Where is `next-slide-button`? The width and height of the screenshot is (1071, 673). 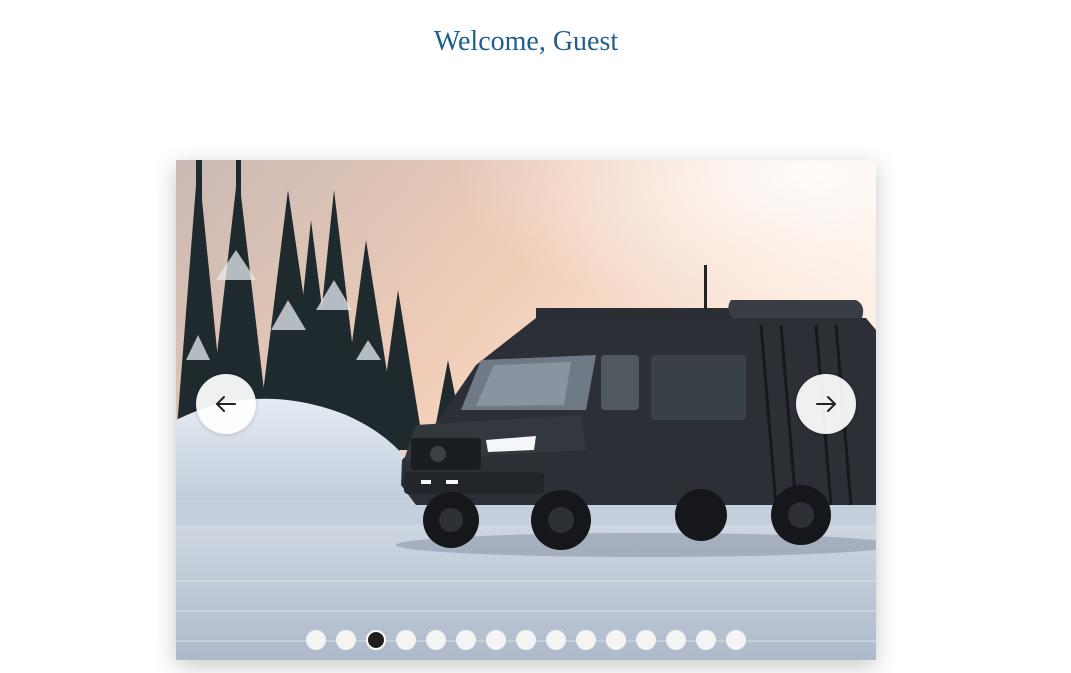 next-slide-button is located at coordinates (826, 404).